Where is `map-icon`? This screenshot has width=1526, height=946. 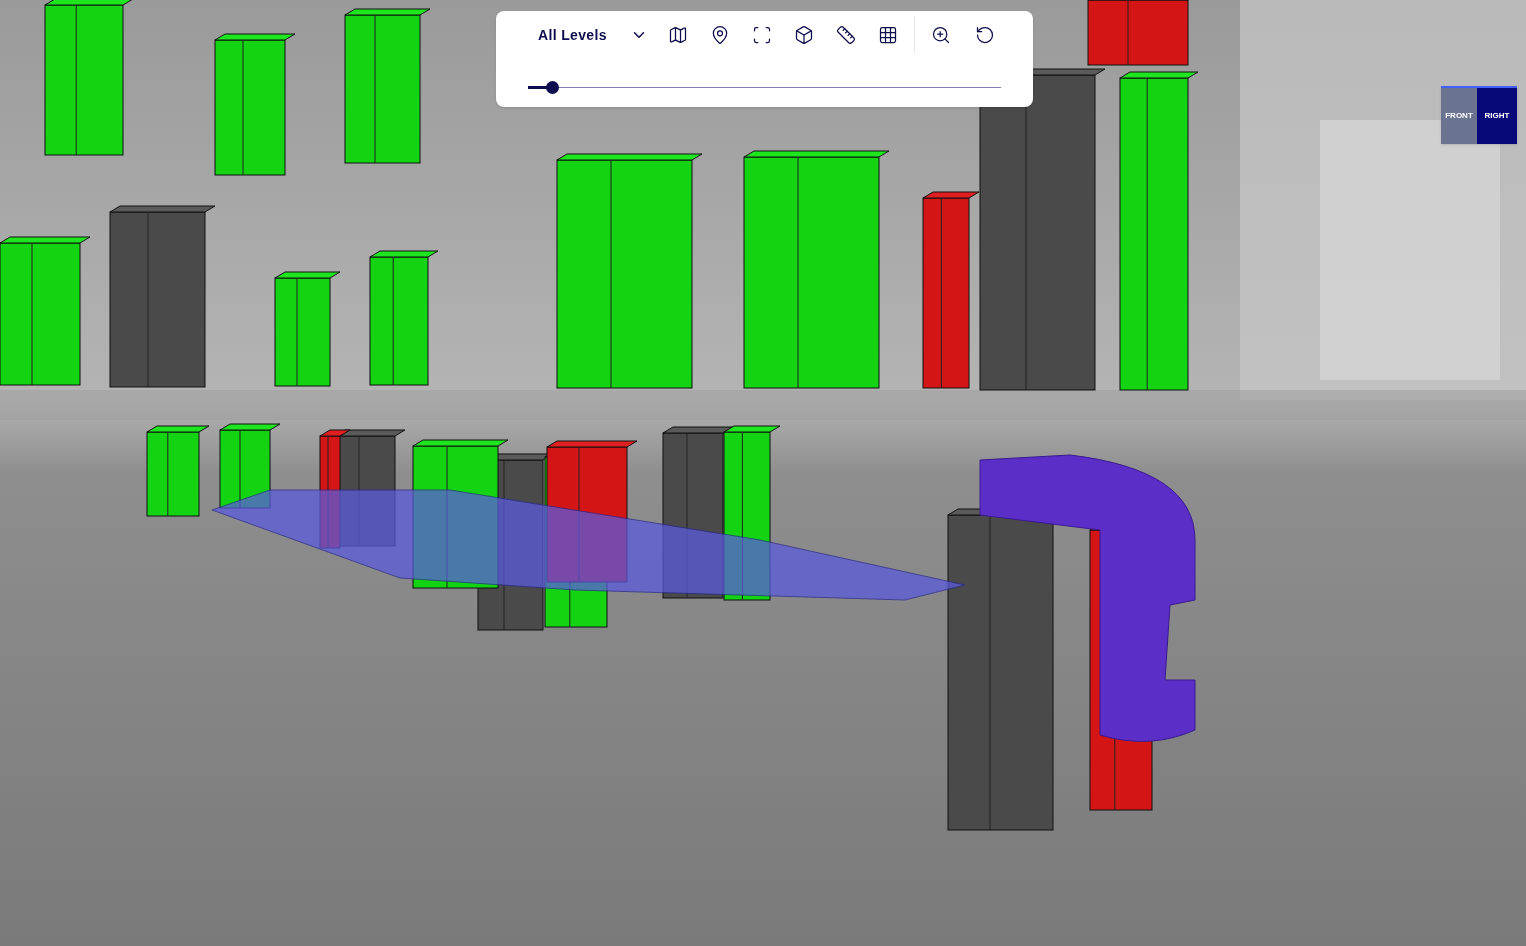 map-icon is located at coordinates (678, 35).